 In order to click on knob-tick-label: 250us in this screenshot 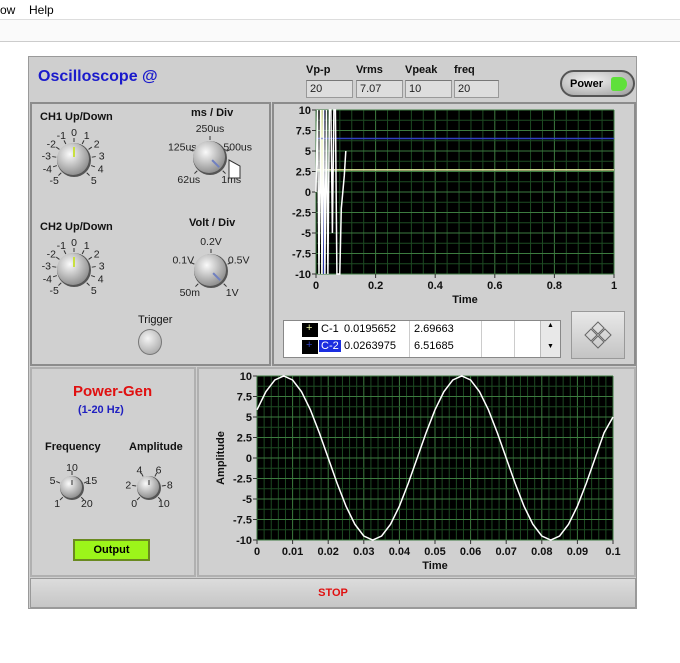, I will do `click(210, 129)`.